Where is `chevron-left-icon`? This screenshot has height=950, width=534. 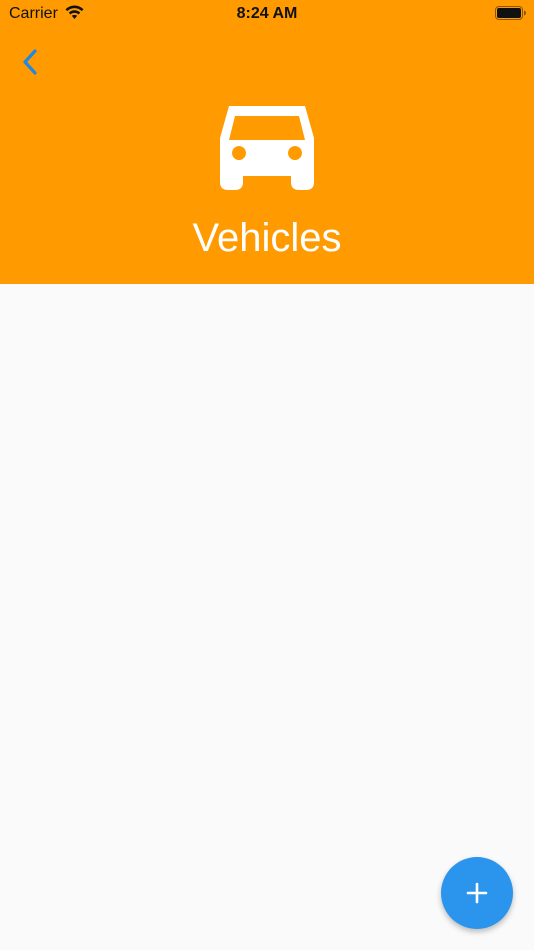
chevron-left-icon is located at coordinates (30, 62).